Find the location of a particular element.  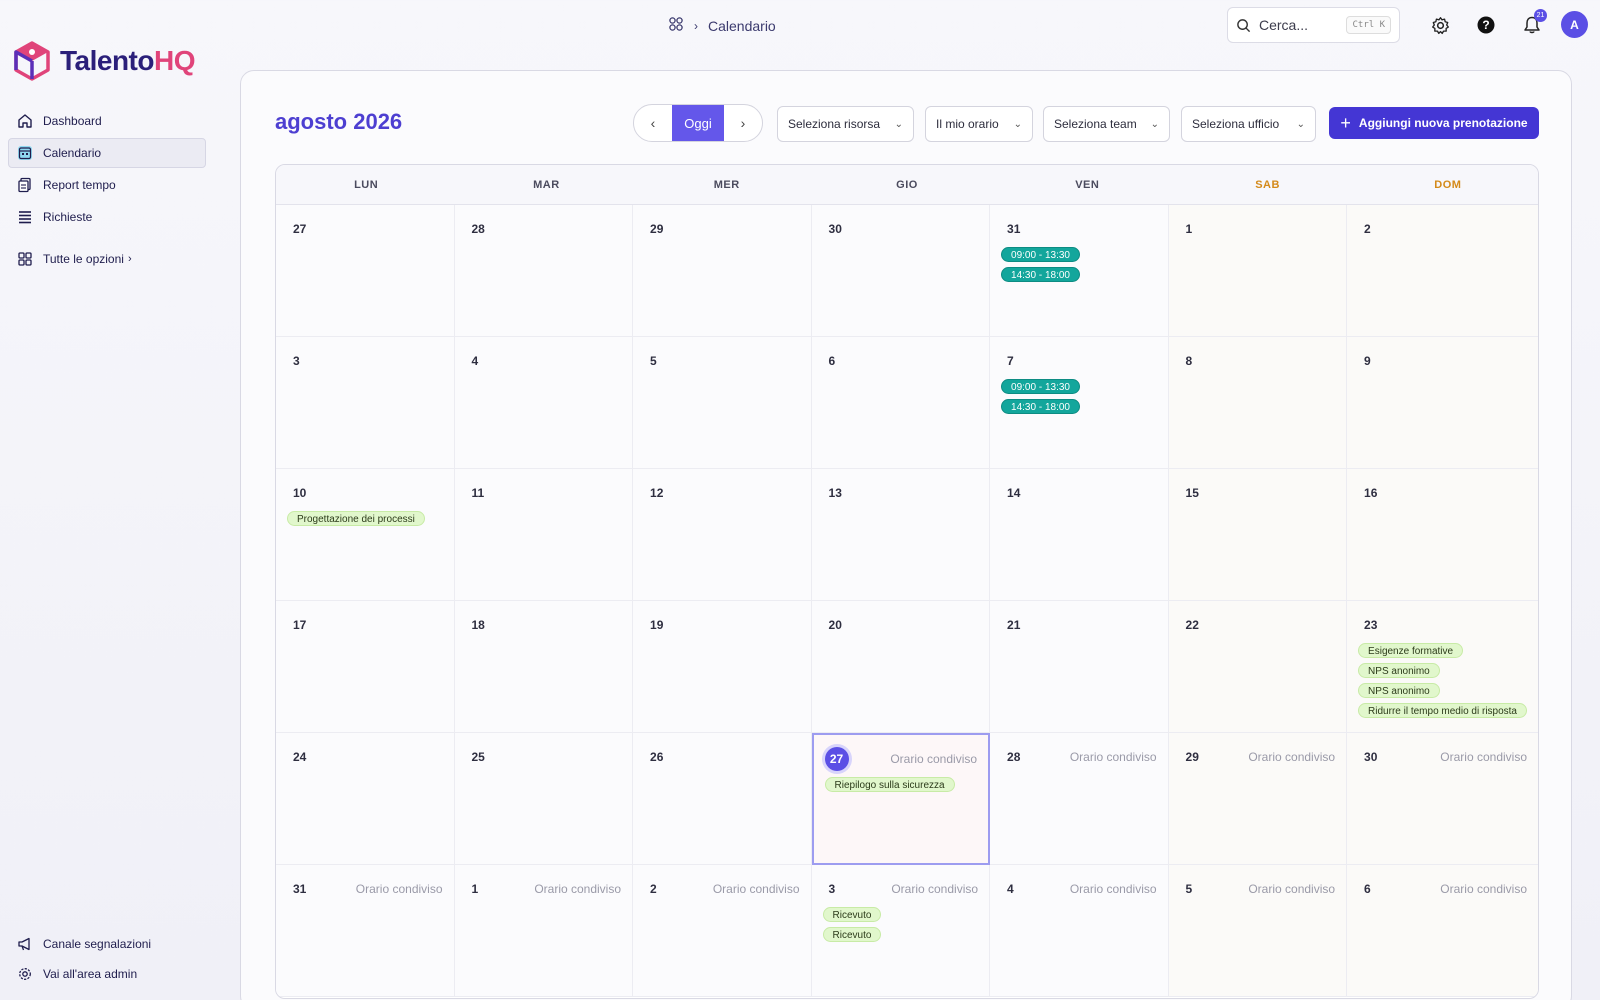

day-header: 12 is located at coordinates (722, 493).